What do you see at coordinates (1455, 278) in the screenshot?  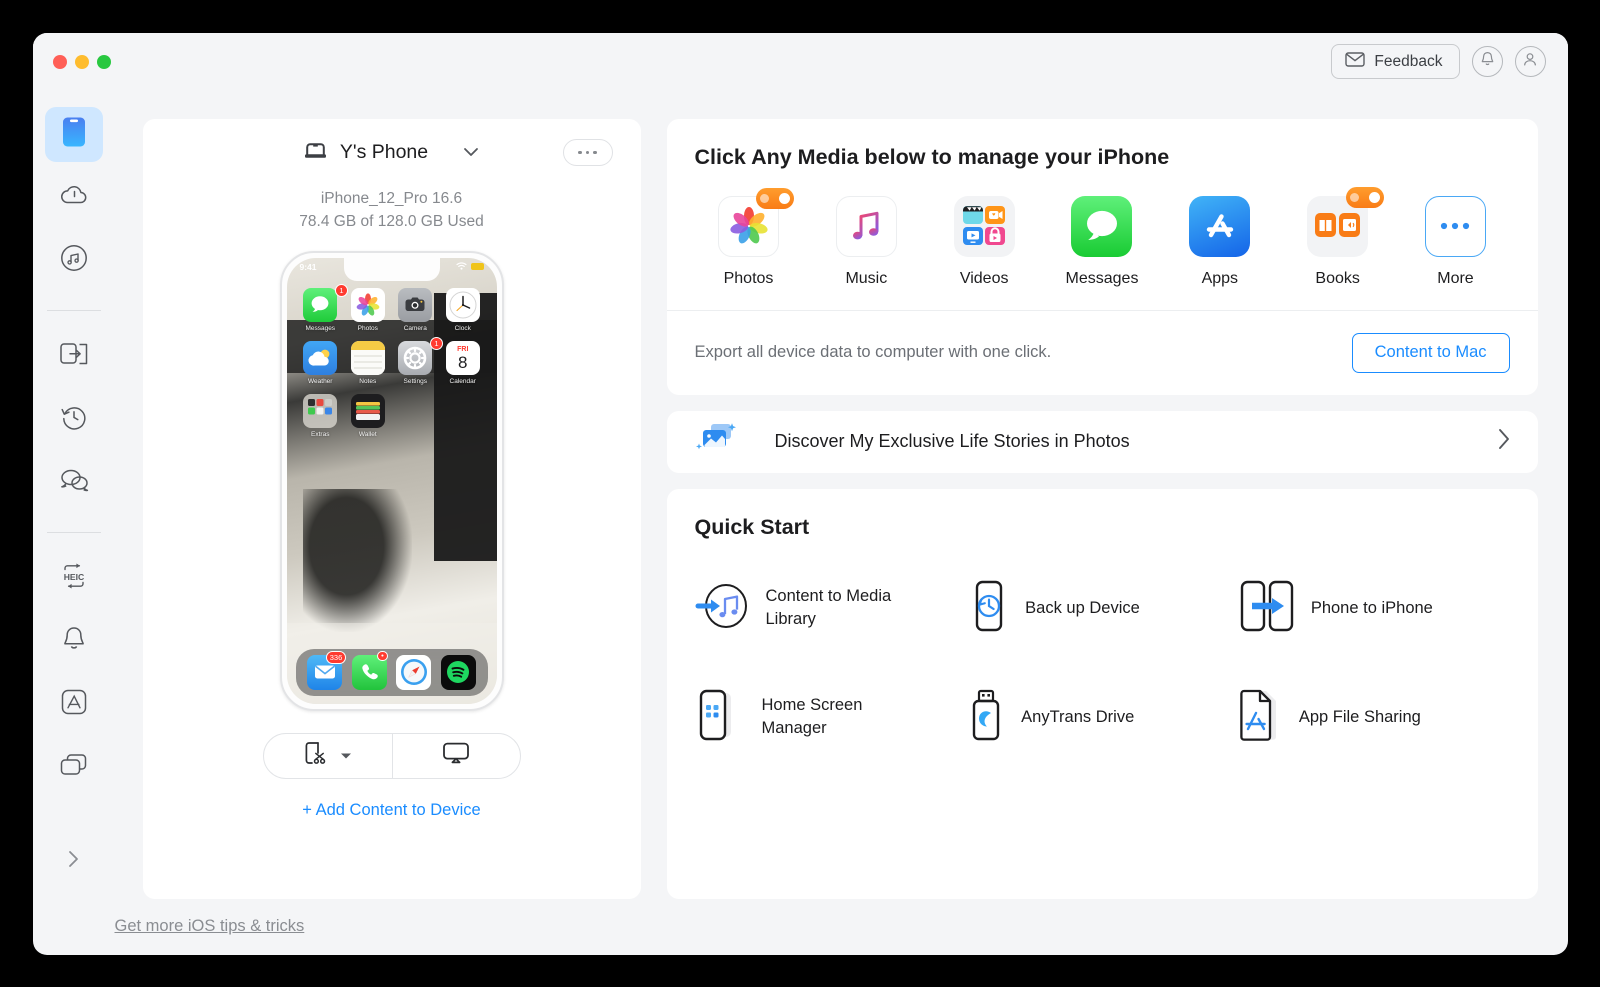 I see `media-label: More` at bounding box center [1455, 278].